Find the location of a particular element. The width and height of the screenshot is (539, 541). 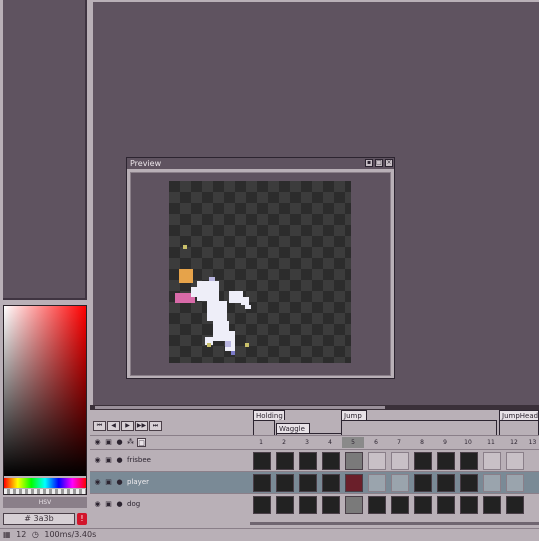

frame-number: 6 is located at coordinates (376, 442).